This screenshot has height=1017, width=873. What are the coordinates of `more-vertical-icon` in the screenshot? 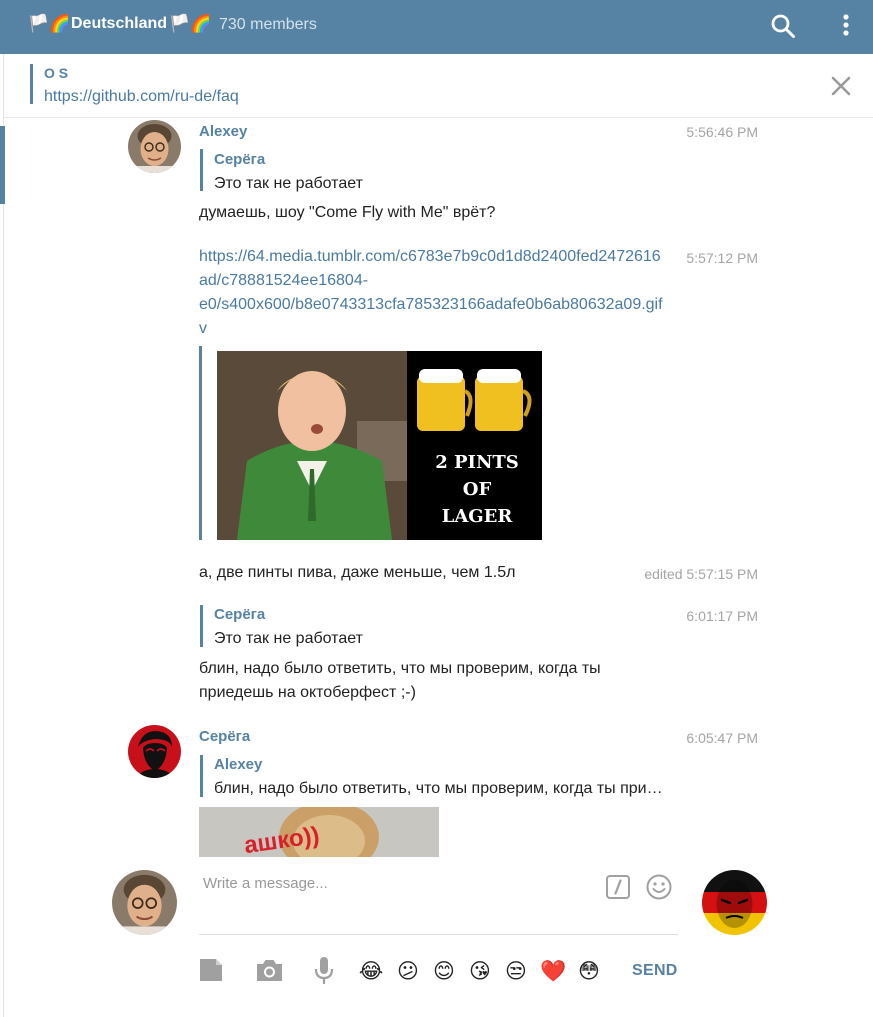 It's located at (846, 26).